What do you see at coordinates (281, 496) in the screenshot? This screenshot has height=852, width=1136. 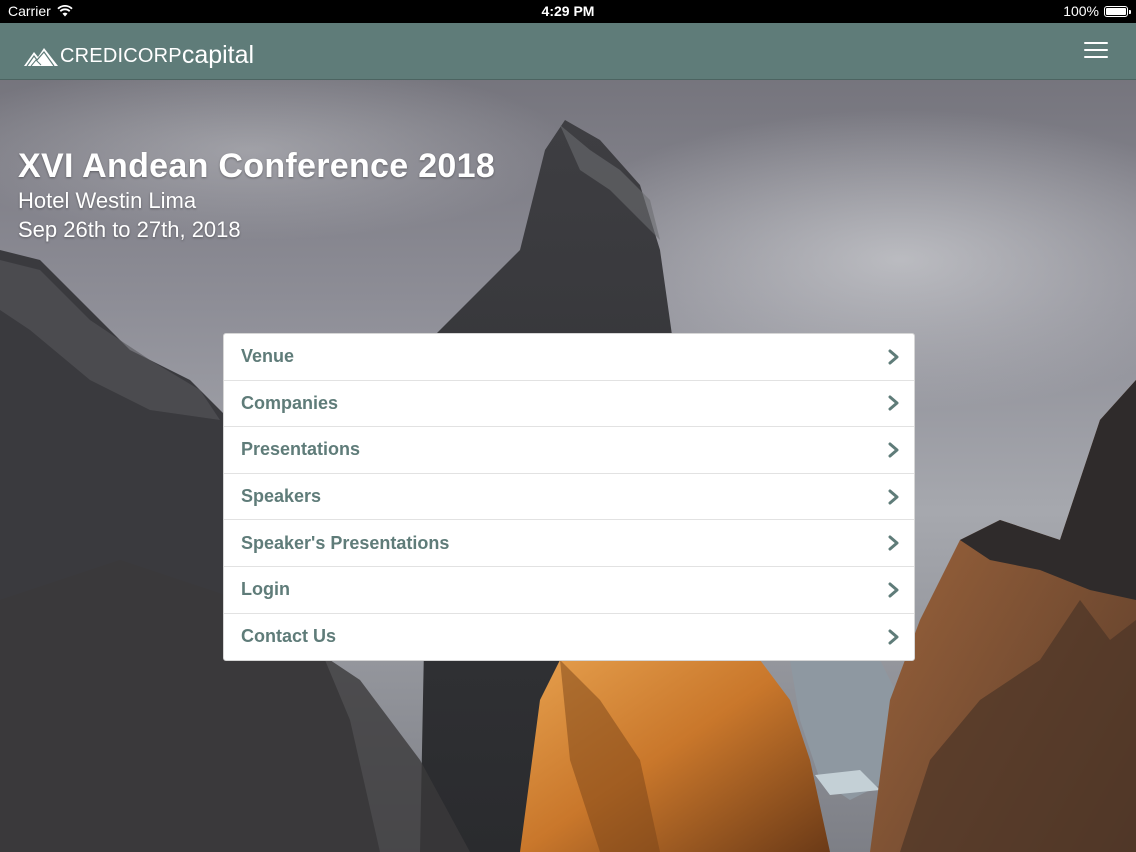 I see `menu-item-label: Speakers` at bounding box center [281, 496].